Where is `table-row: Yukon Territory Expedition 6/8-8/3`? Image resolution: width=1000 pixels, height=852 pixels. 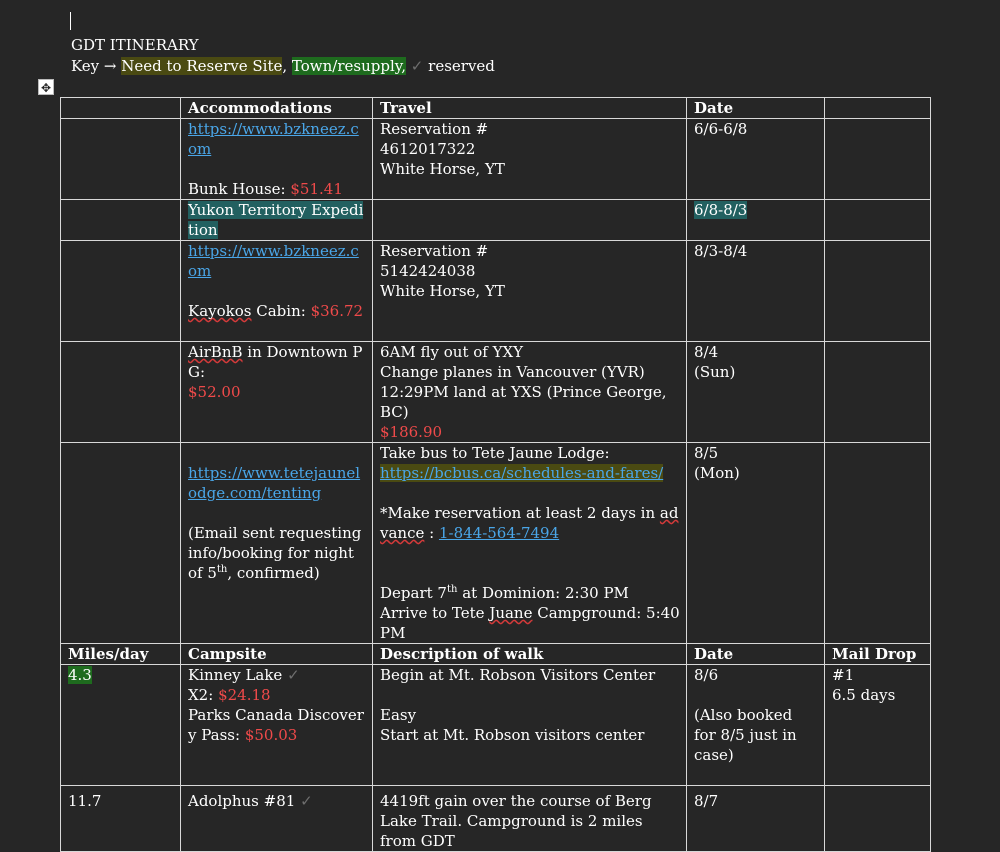
table-row: Yukon Territory Expedition 6/8-8/3 is located at coordinates (495, 220).